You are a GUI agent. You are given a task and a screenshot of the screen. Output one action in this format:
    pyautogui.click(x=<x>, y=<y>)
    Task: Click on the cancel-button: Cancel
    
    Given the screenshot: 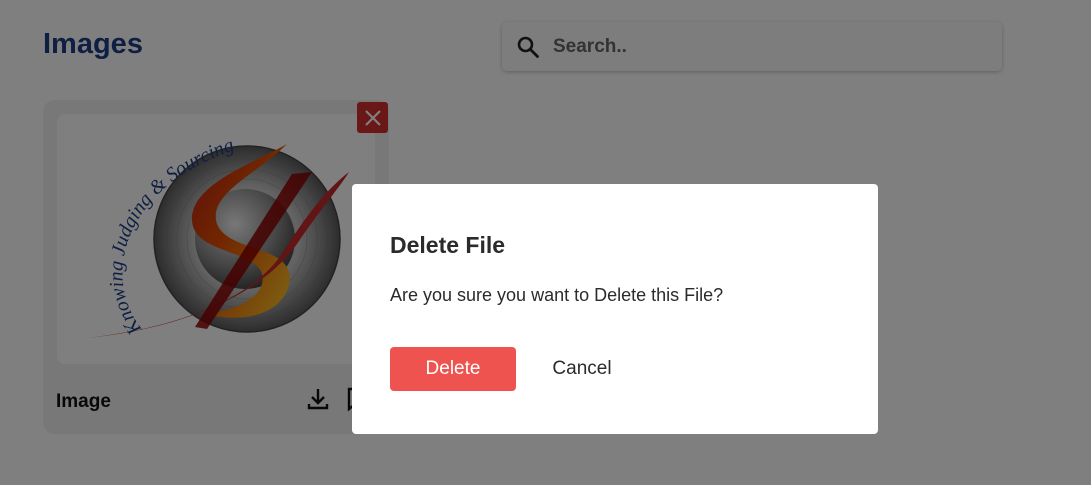 What is the action you would take?
    pyautogui.click(x=582, y=369)
    